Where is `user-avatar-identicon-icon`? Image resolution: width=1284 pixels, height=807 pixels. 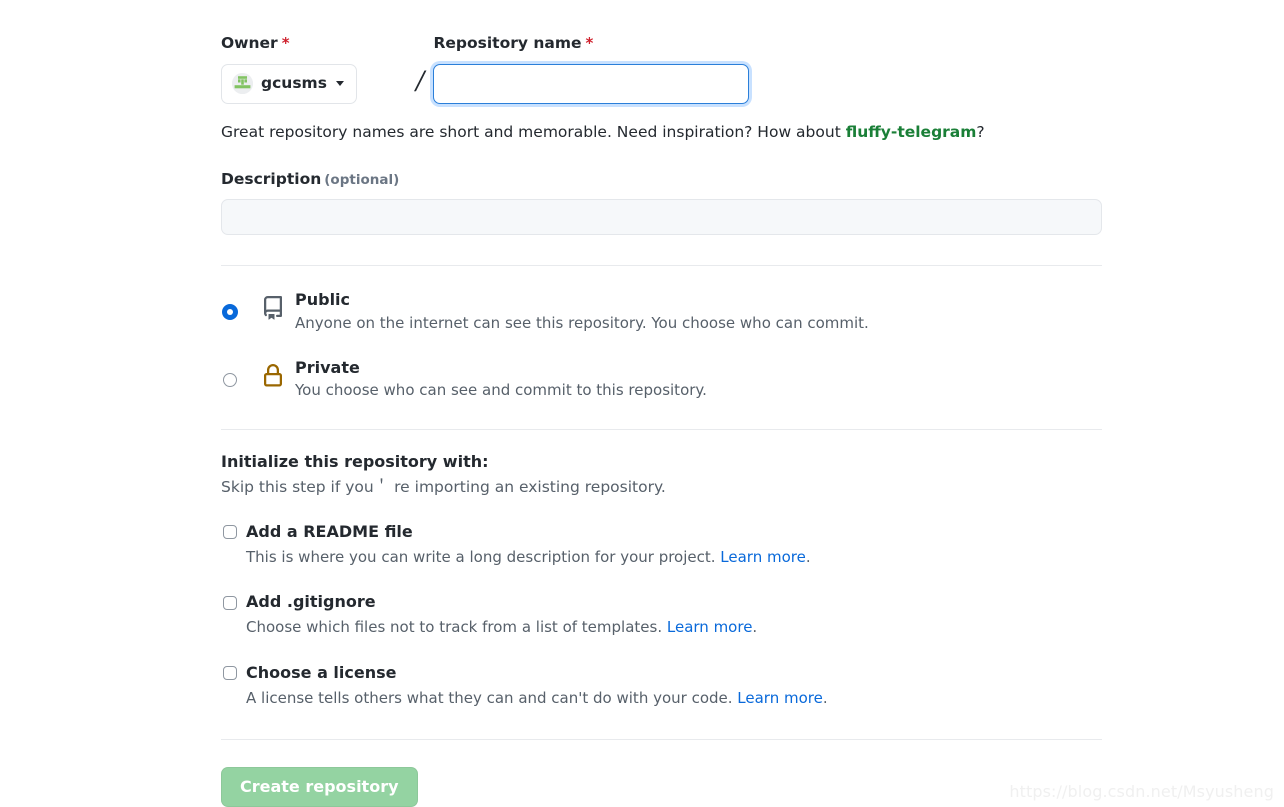
user-avatar-identicon-icon is located at coordinates (242, 84).